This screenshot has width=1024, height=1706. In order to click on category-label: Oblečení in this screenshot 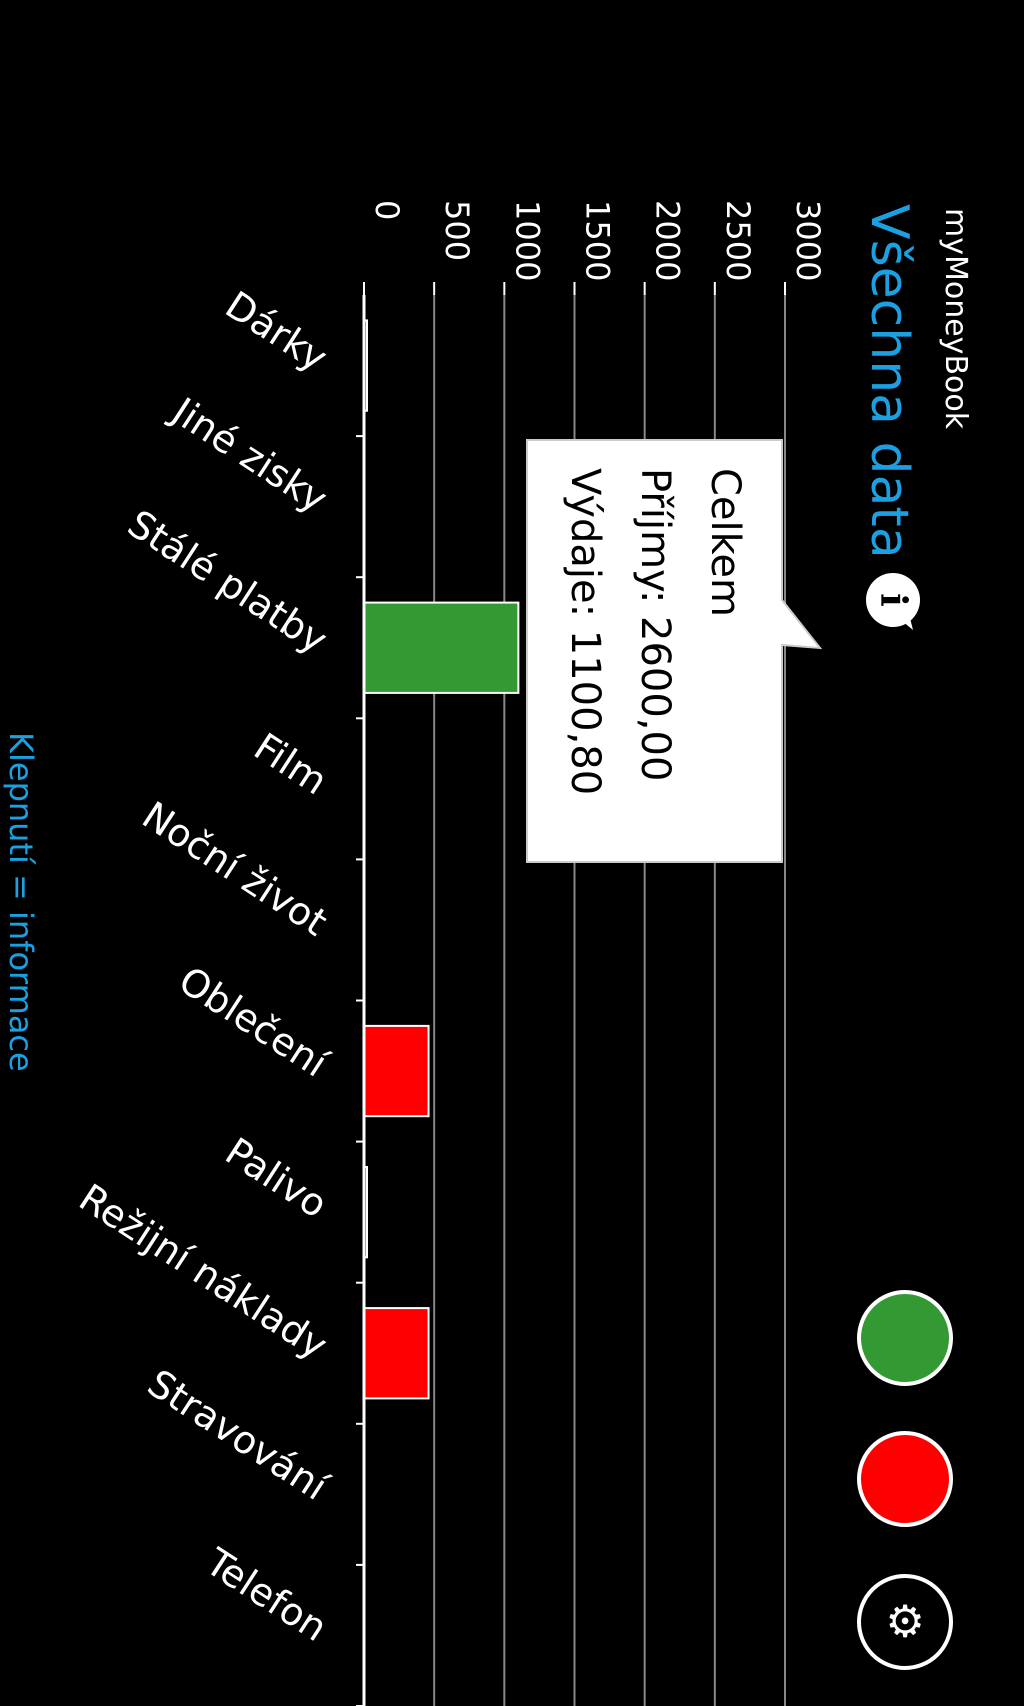, I will do `click(253, 1022)`.